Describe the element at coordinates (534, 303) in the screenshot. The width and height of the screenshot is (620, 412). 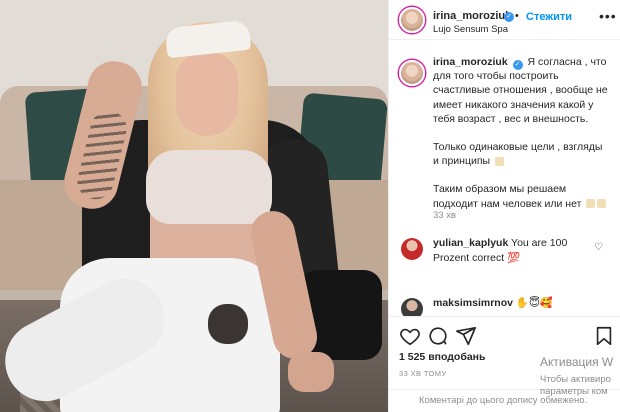
I see `comment-body: ✋😇🥰` at that location.